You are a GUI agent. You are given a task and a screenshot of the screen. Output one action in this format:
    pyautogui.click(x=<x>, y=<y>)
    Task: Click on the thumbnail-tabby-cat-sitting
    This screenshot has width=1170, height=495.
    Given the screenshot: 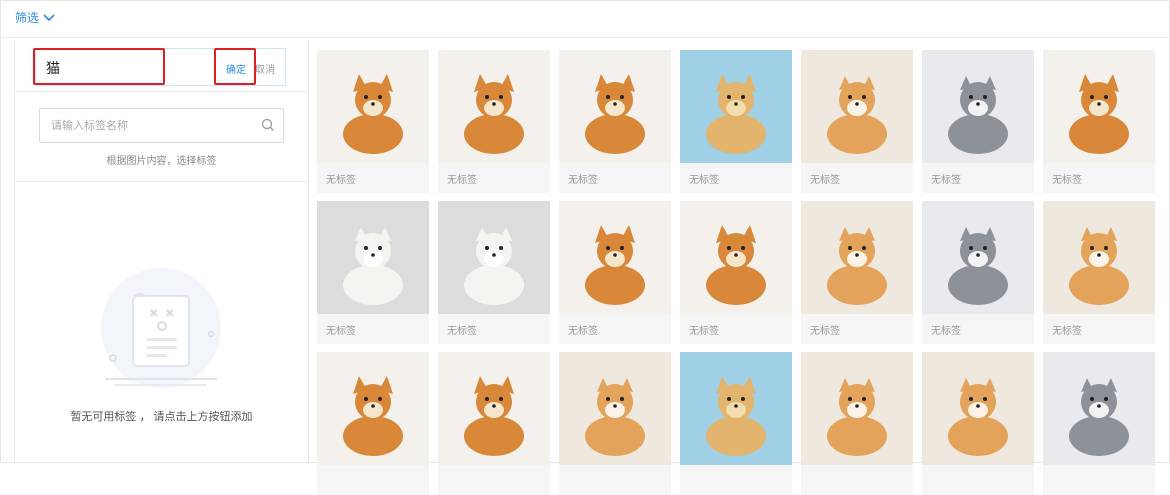 What is the action you would take?
    pyautogui.click(x=857, y=408)
    